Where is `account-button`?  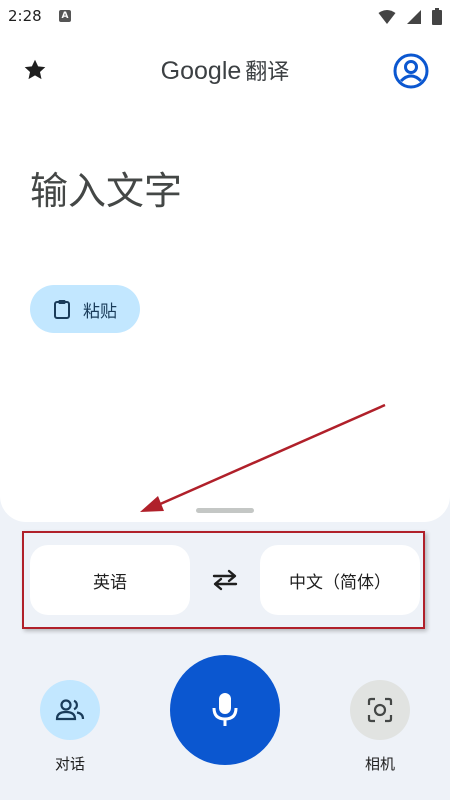 account-button is located at coordinates (411, 71).